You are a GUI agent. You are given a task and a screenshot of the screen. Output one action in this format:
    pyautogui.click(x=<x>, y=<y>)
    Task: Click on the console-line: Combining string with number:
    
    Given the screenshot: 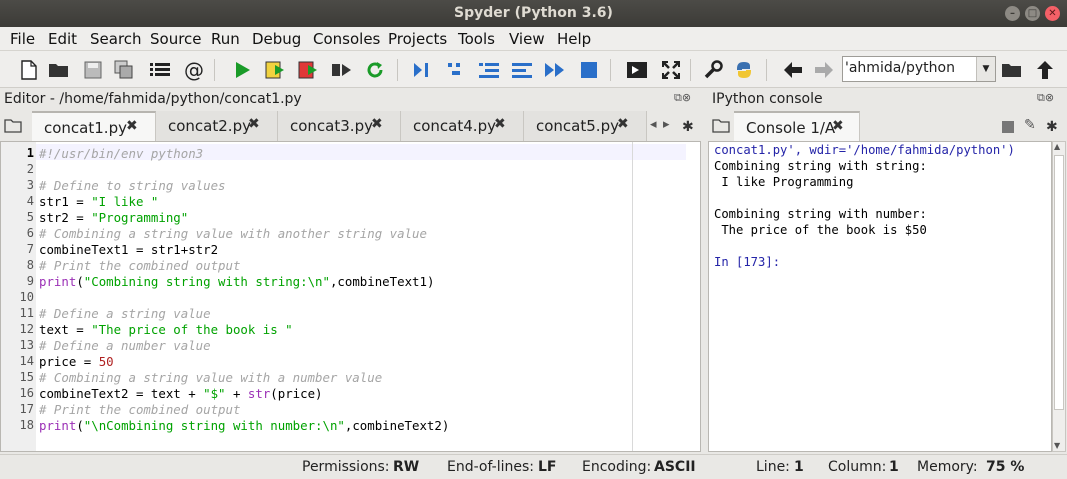 What is the action you would take?
    pyautogui.click(x=820, y=214)
    